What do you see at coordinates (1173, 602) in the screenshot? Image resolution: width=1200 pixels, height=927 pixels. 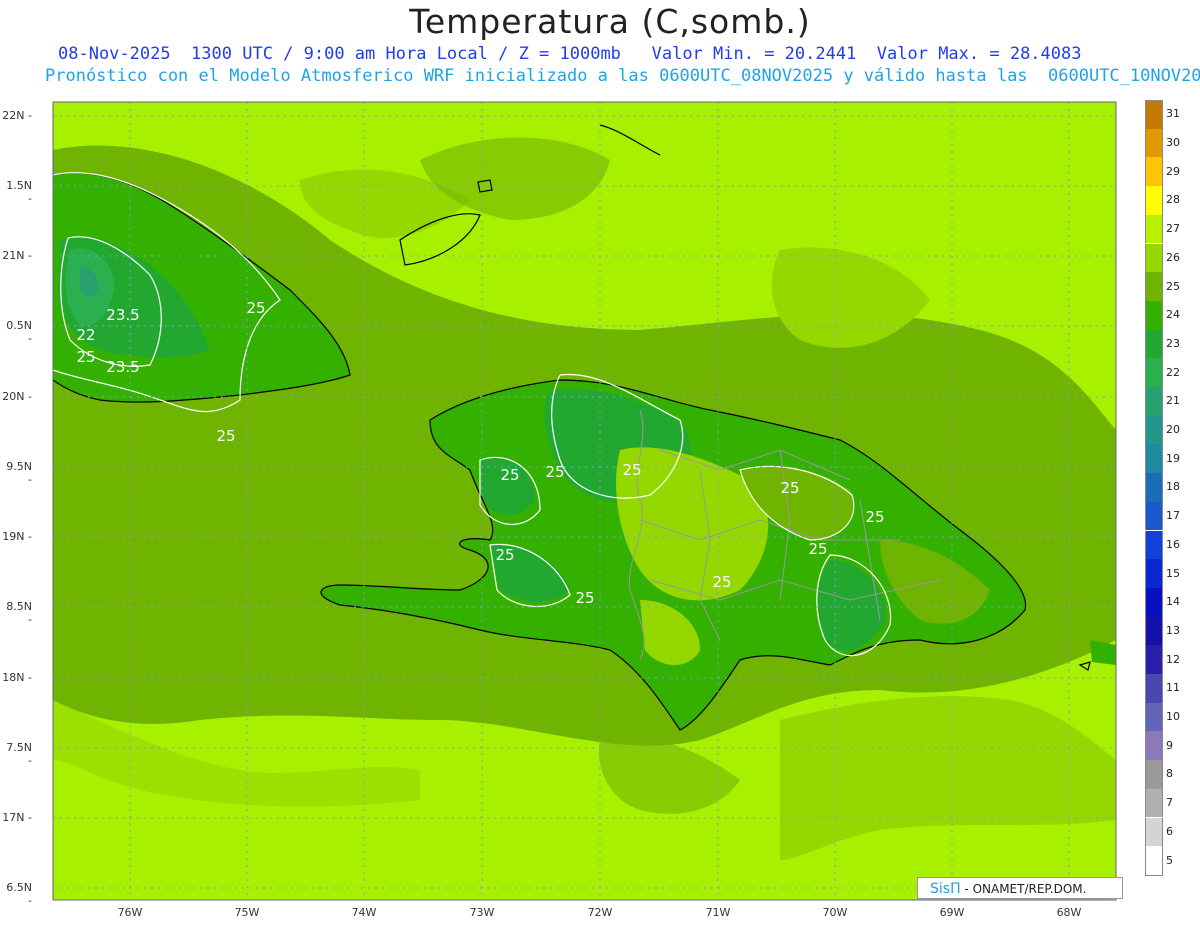 I see `colorbar-label: 14` at bounding box center [1173, 602].